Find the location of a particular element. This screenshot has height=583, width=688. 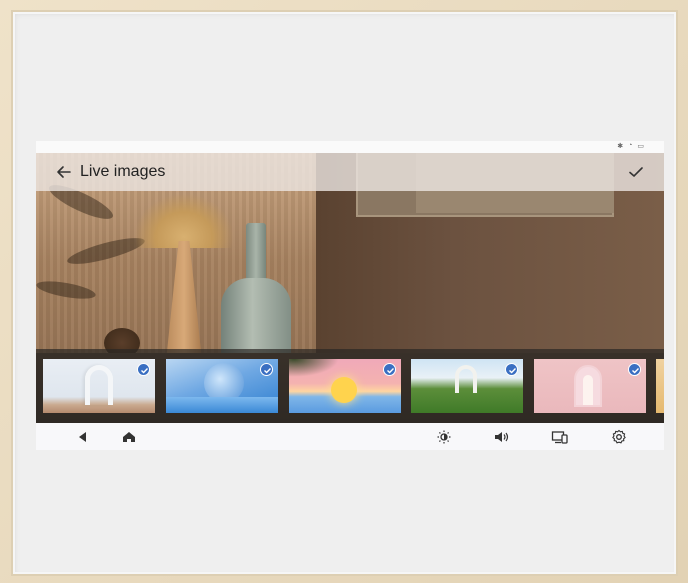

thumbnail-pink-door is located at coordinates (590, 386).